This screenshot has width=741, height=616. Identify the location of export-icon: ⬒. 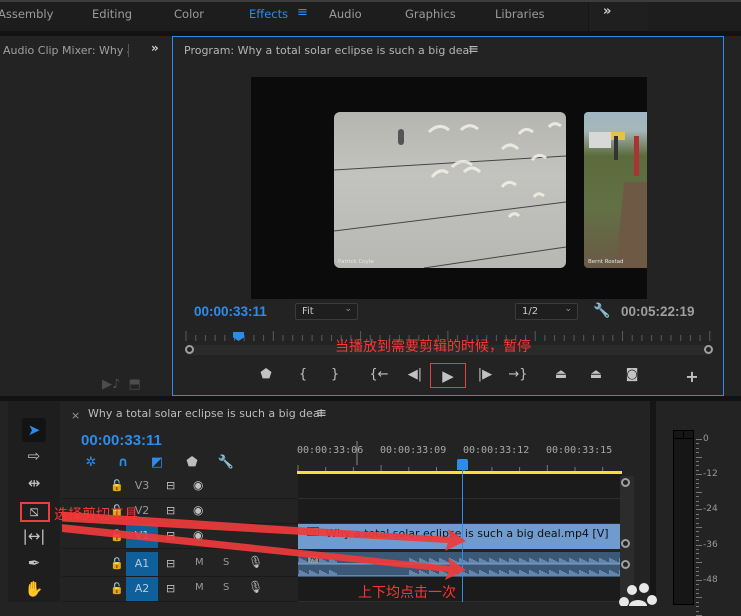
(134, 384).